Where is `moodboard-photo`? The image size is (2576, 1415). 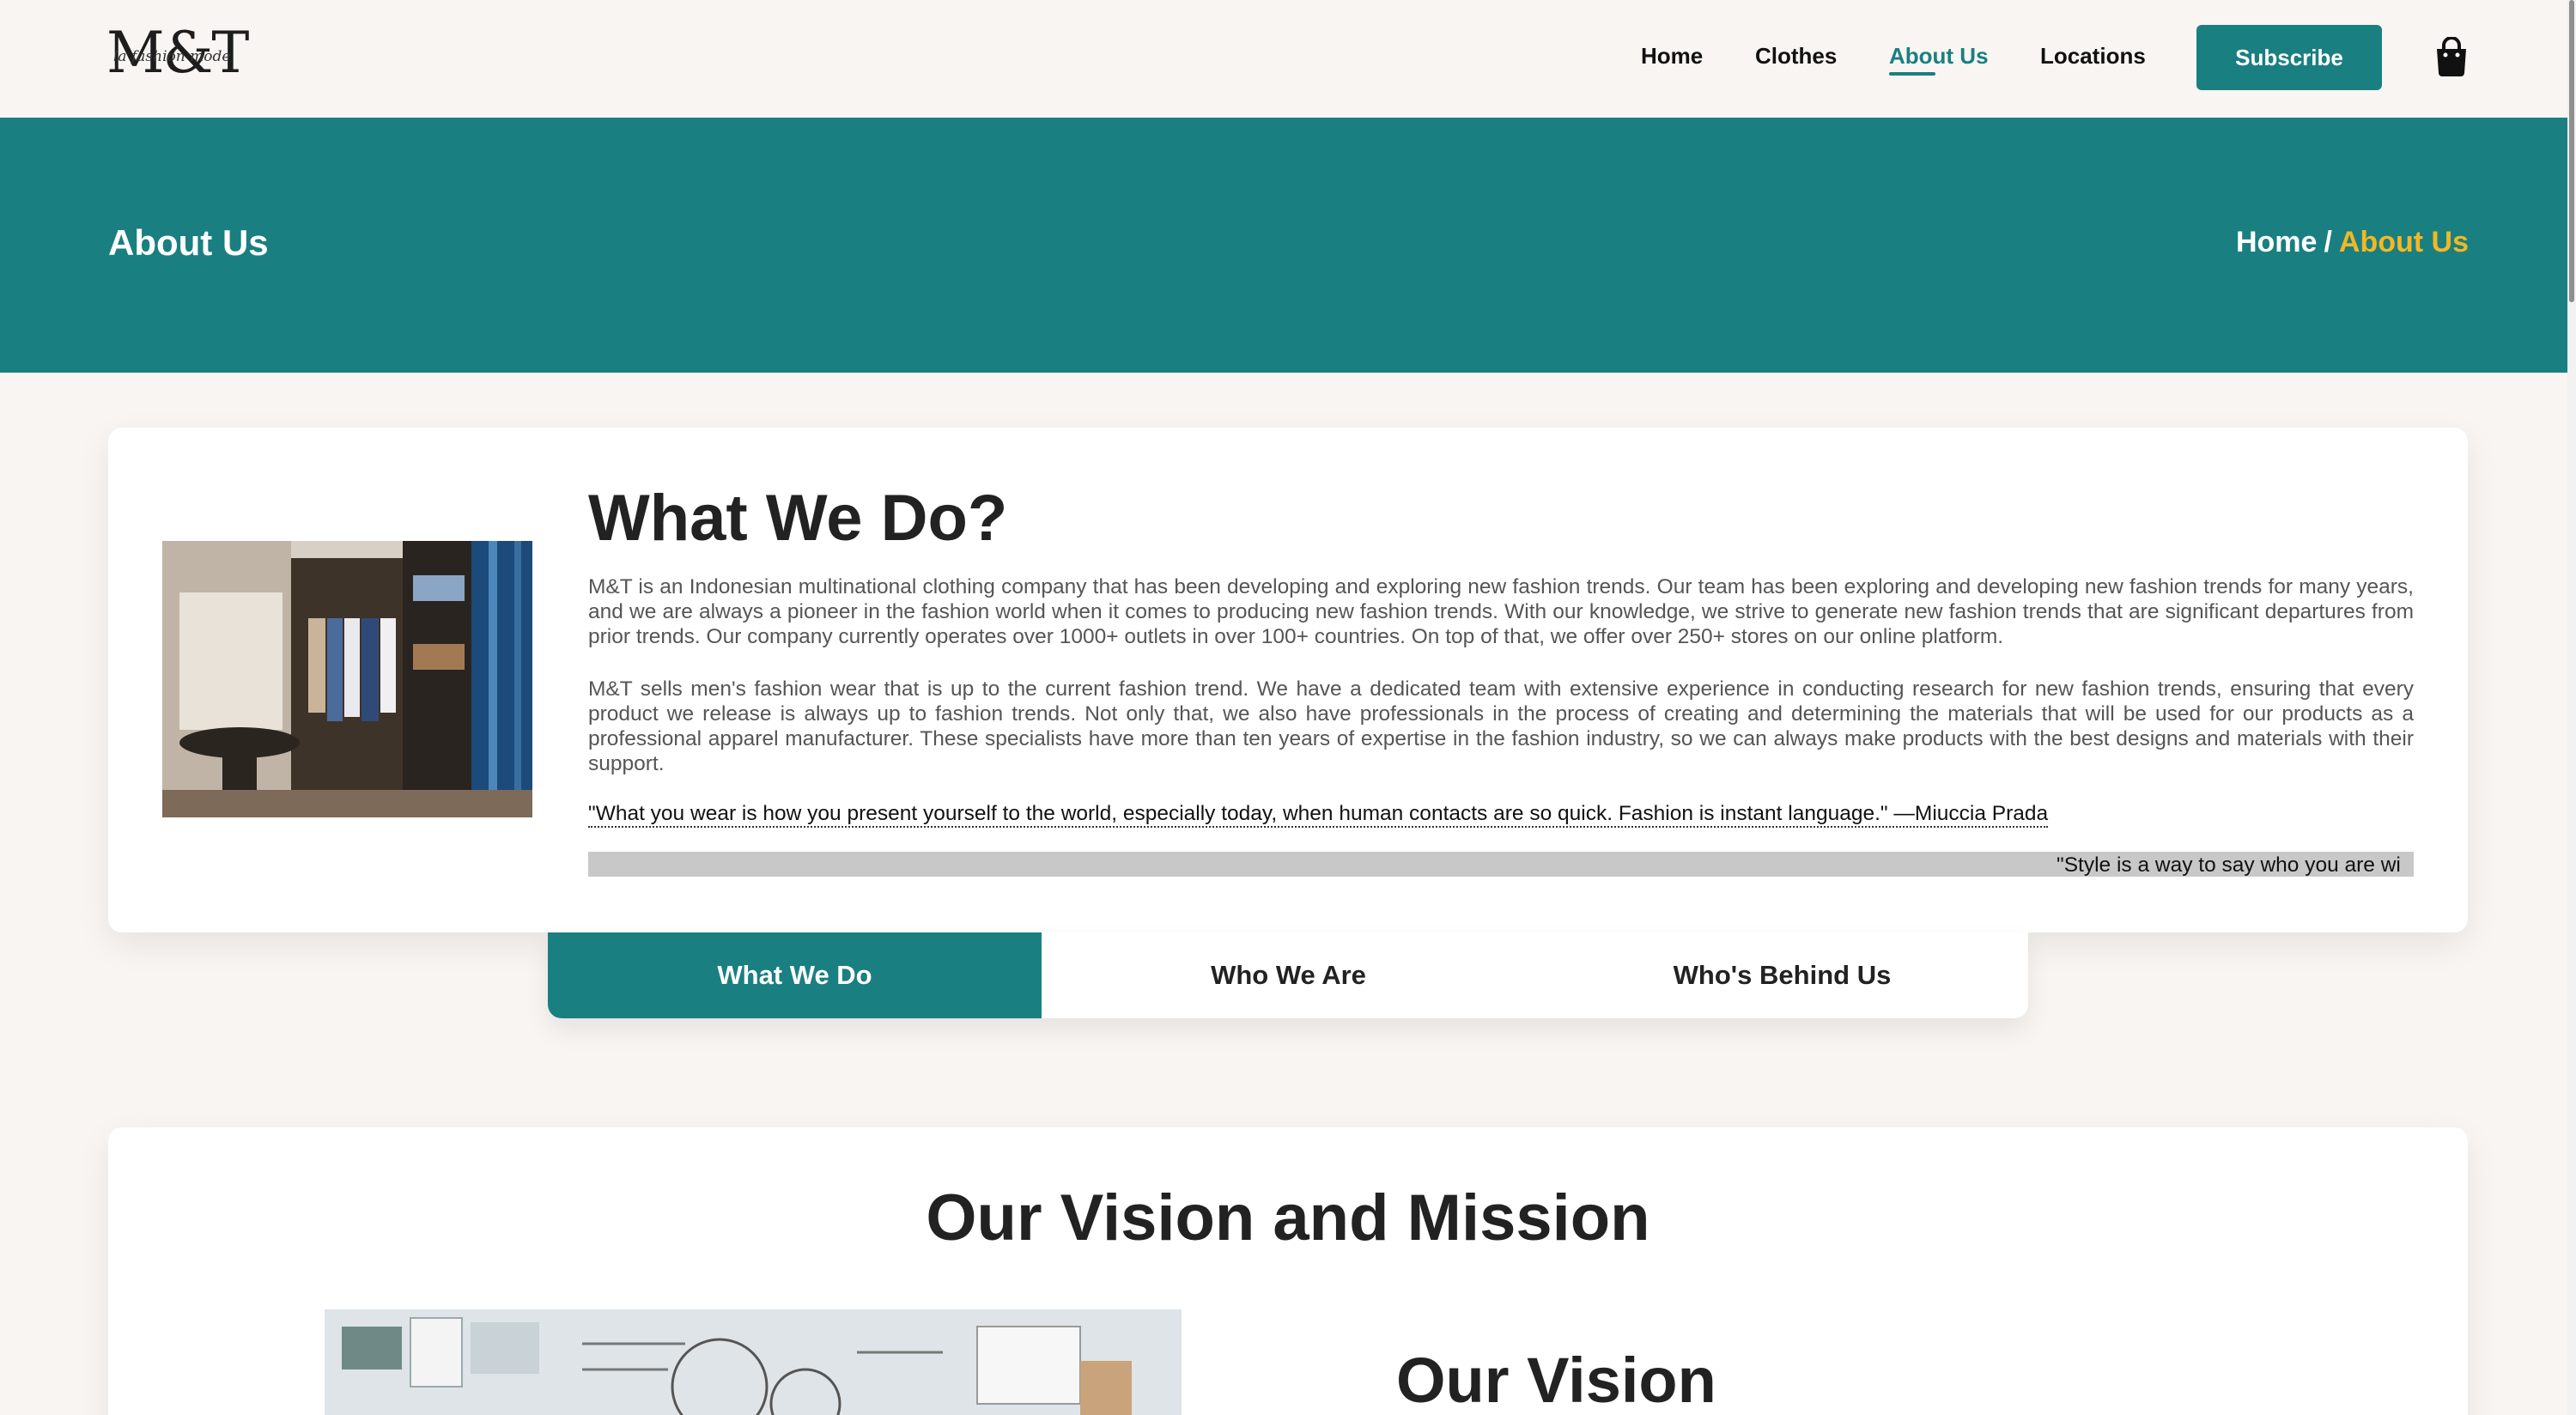
moodboard-photo is located at coordinates (753, 1362).